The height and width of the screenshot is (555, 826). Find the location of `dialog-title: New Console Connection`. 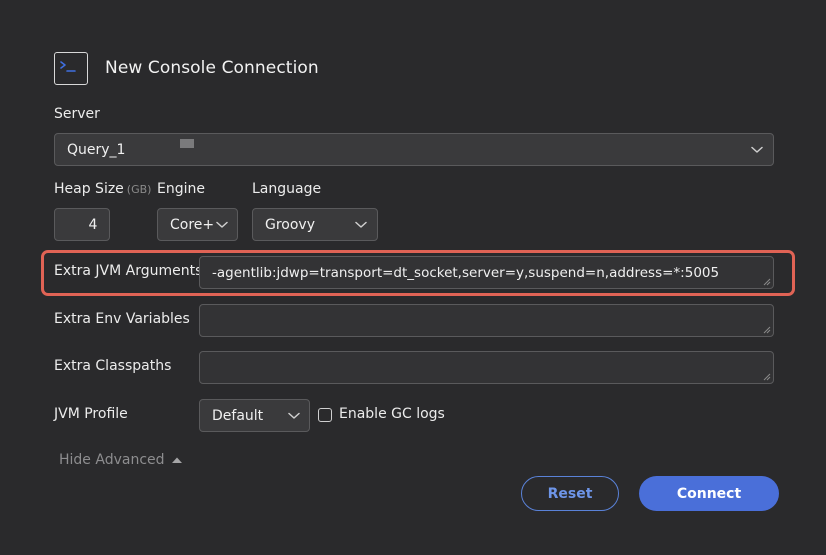

dialog-title: New Console Connection is located at coordinates (212, 68).